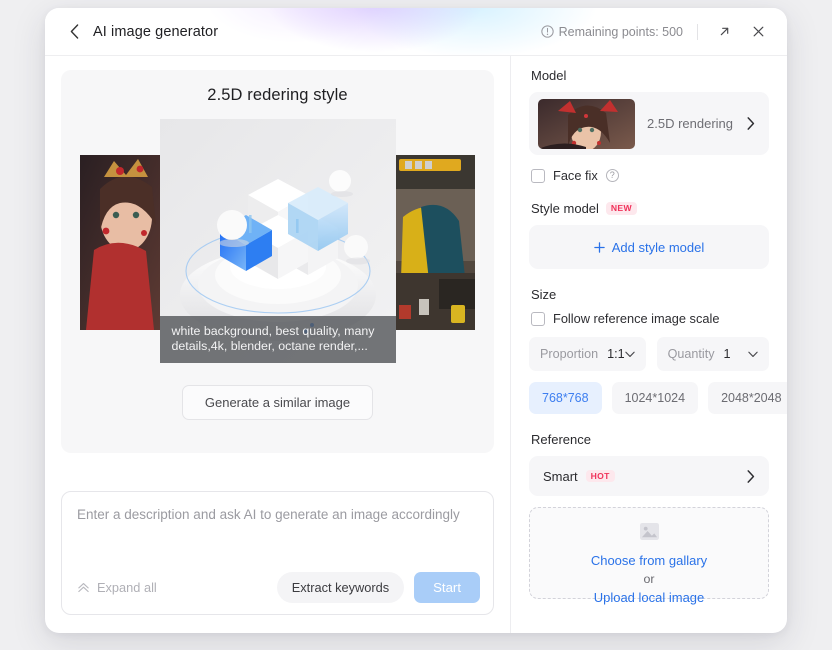  Describe the element at coordinates (616, 354) in the screenshot. I see `proportion-value: 1:1` at that location.